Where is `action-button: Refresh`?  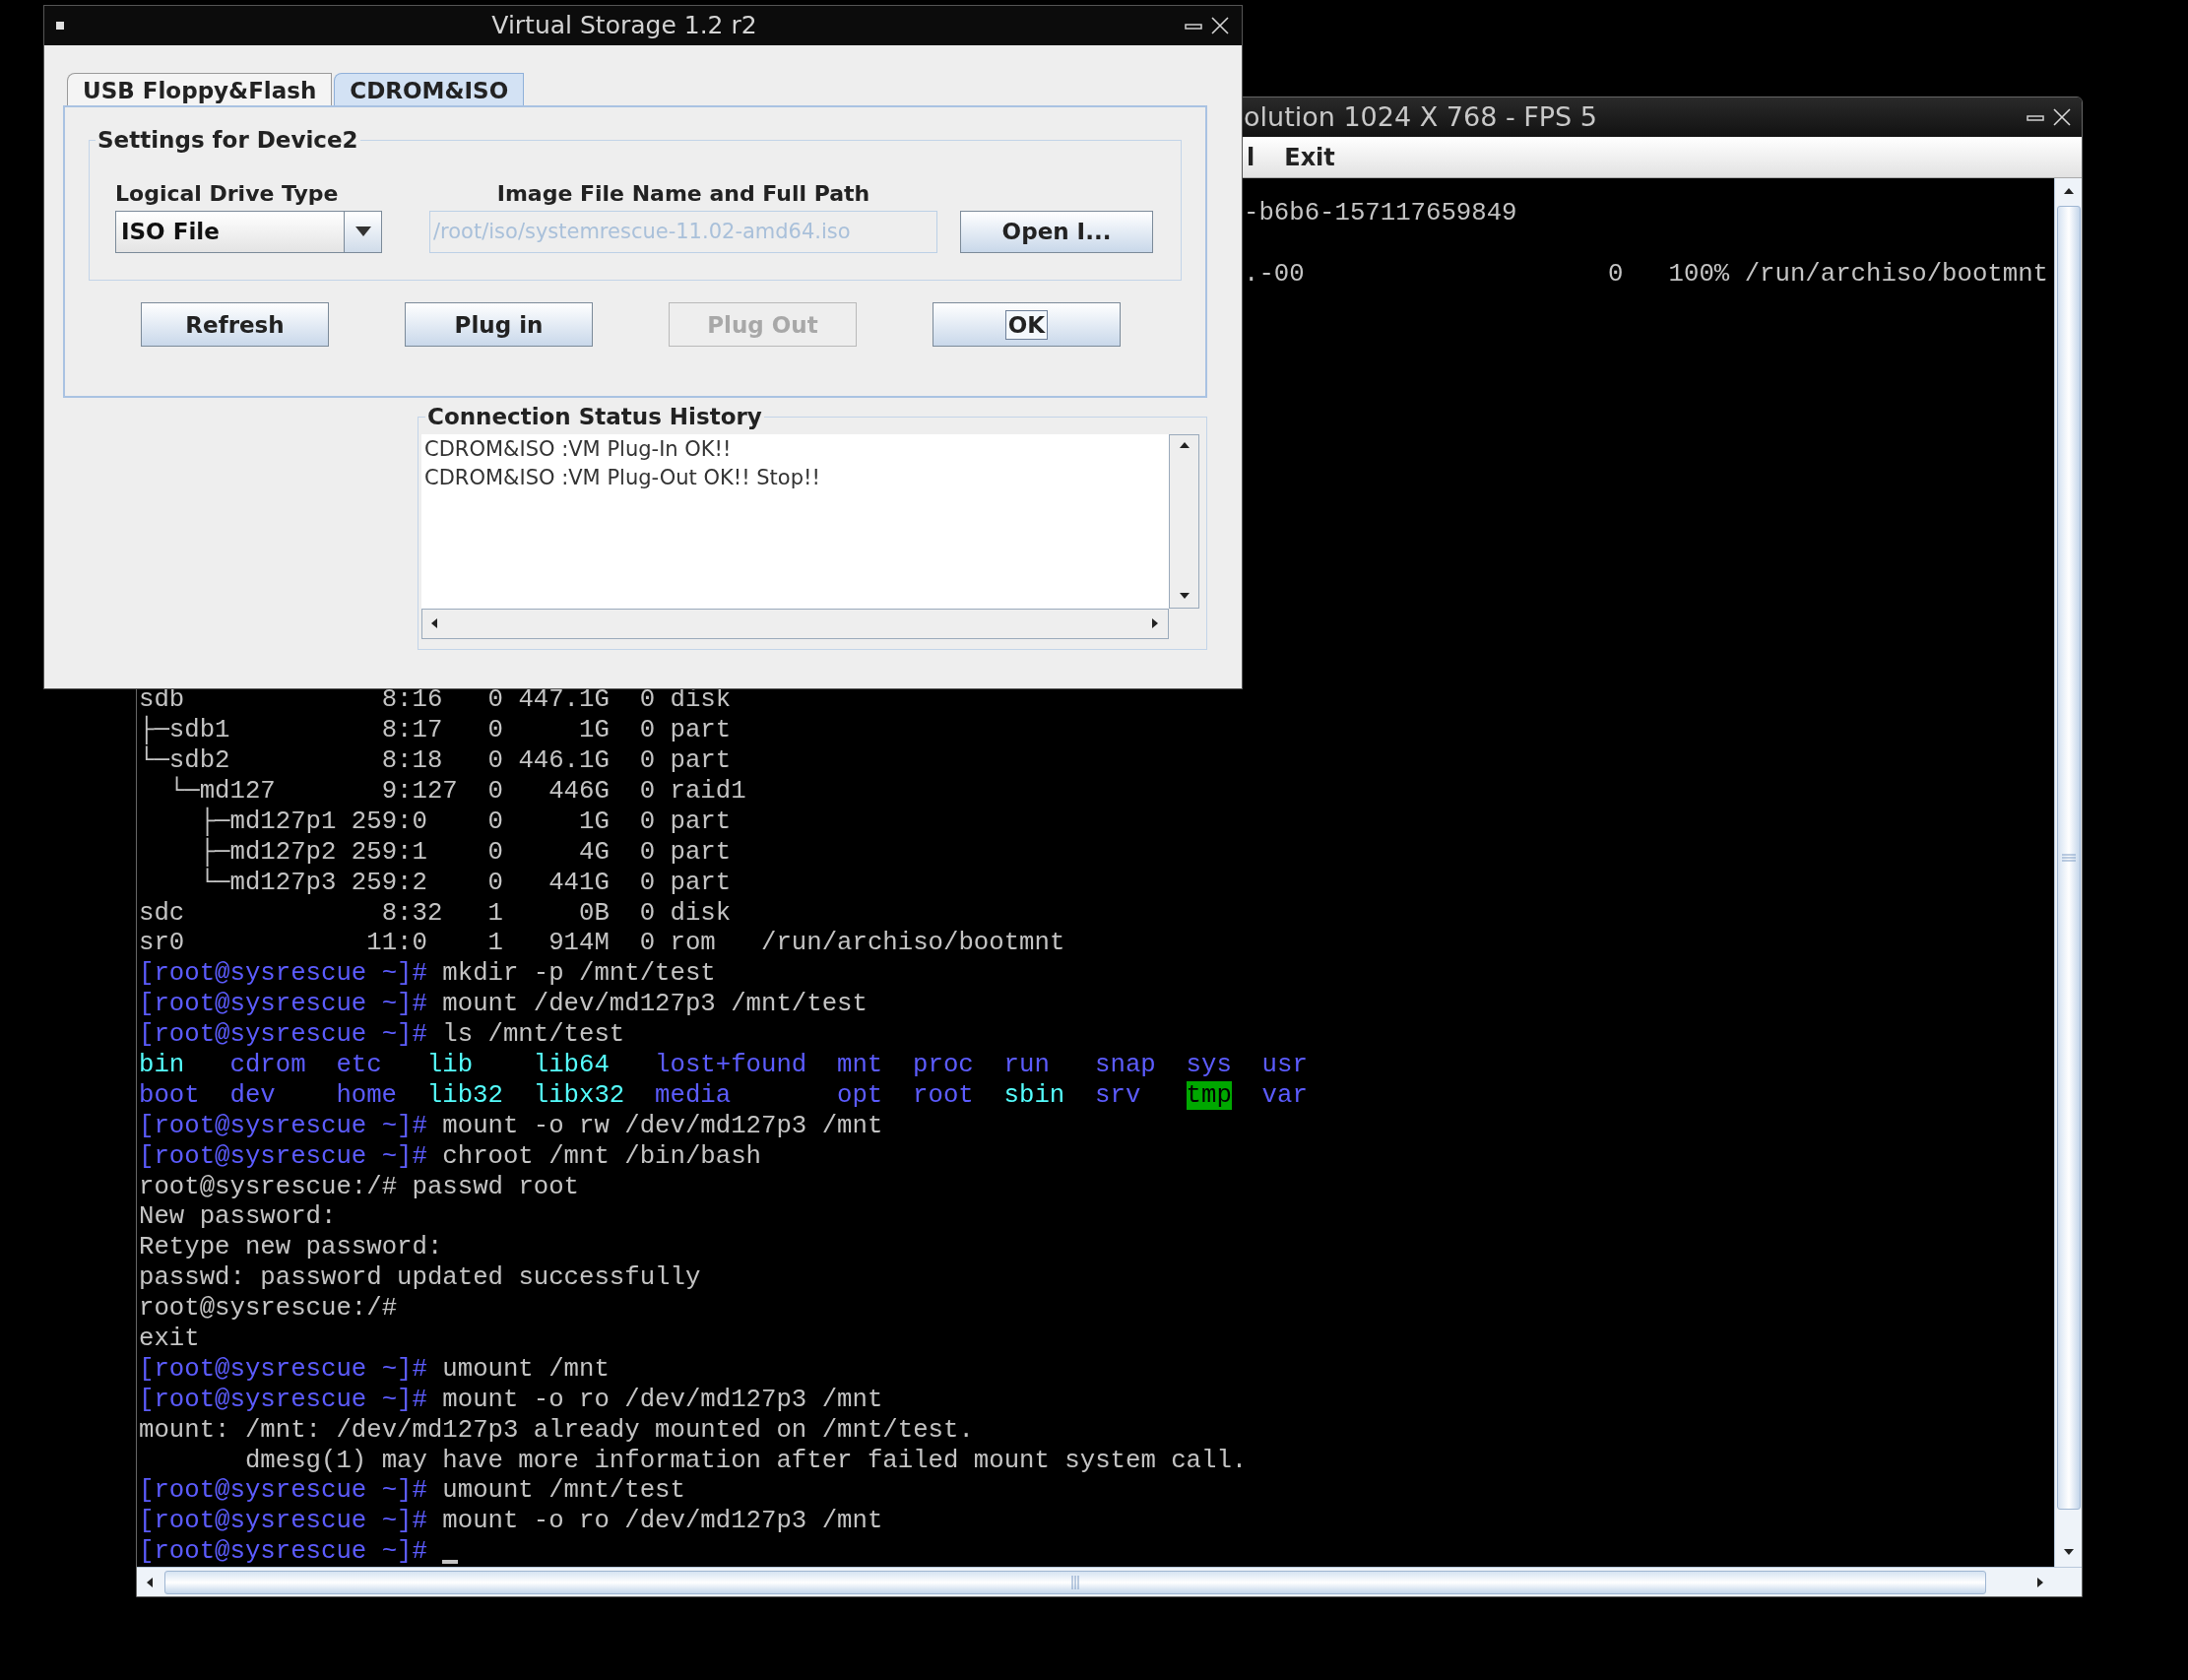
action-button: Refresh is located at coordinates (235, 324).